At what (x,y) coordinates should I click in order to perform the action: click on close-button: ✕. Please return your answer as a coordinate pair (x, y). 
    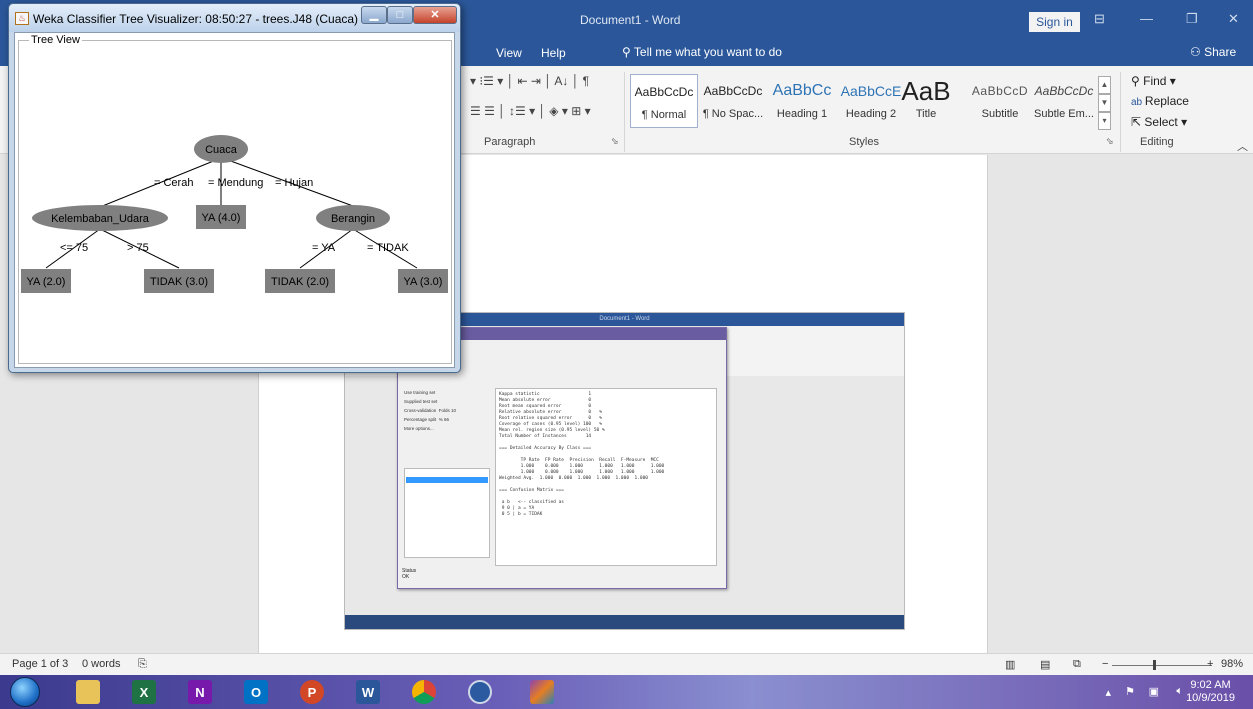
    Looking at the image, I should click on (435, 15).